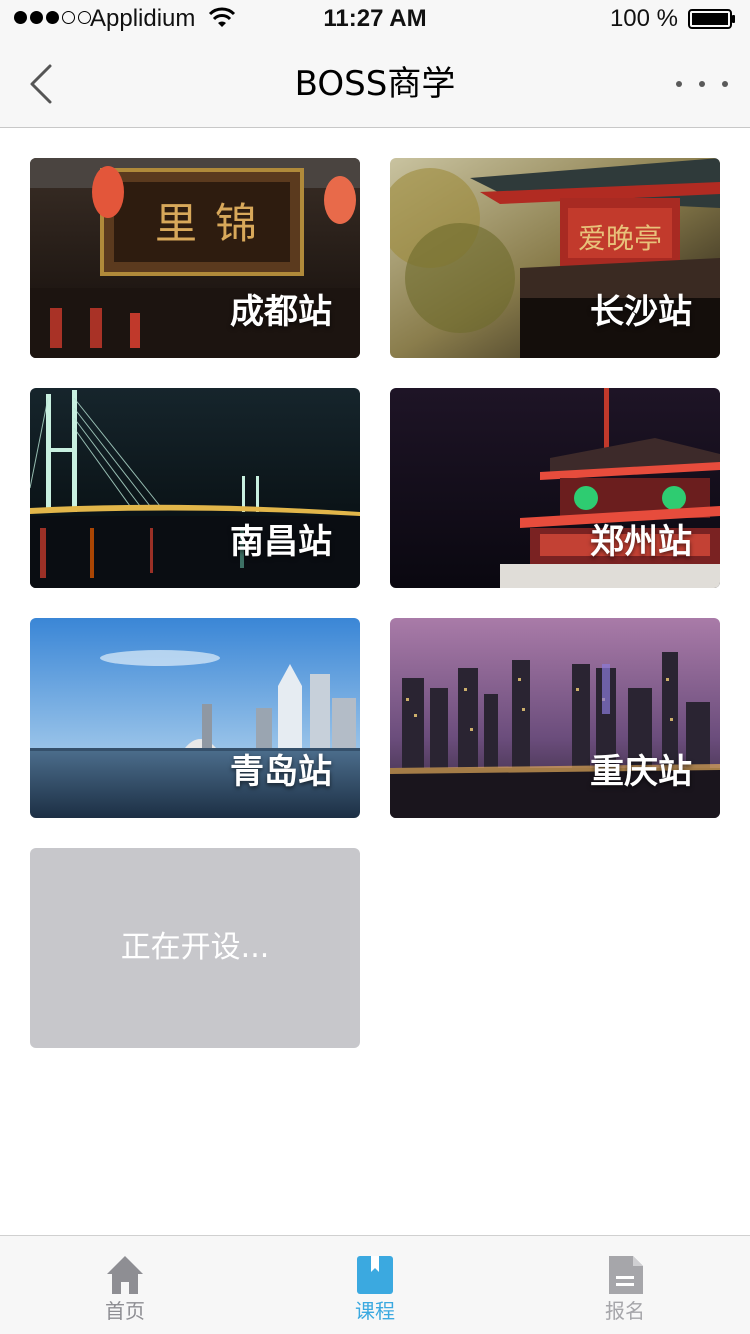 Image resolution: width=750 pixels, height=1334 pixels. What do you see at coordinates (195, 488) in the screenshot?
I see `city-card-nanchang: 南昌站` at bounding box center [195, 488].